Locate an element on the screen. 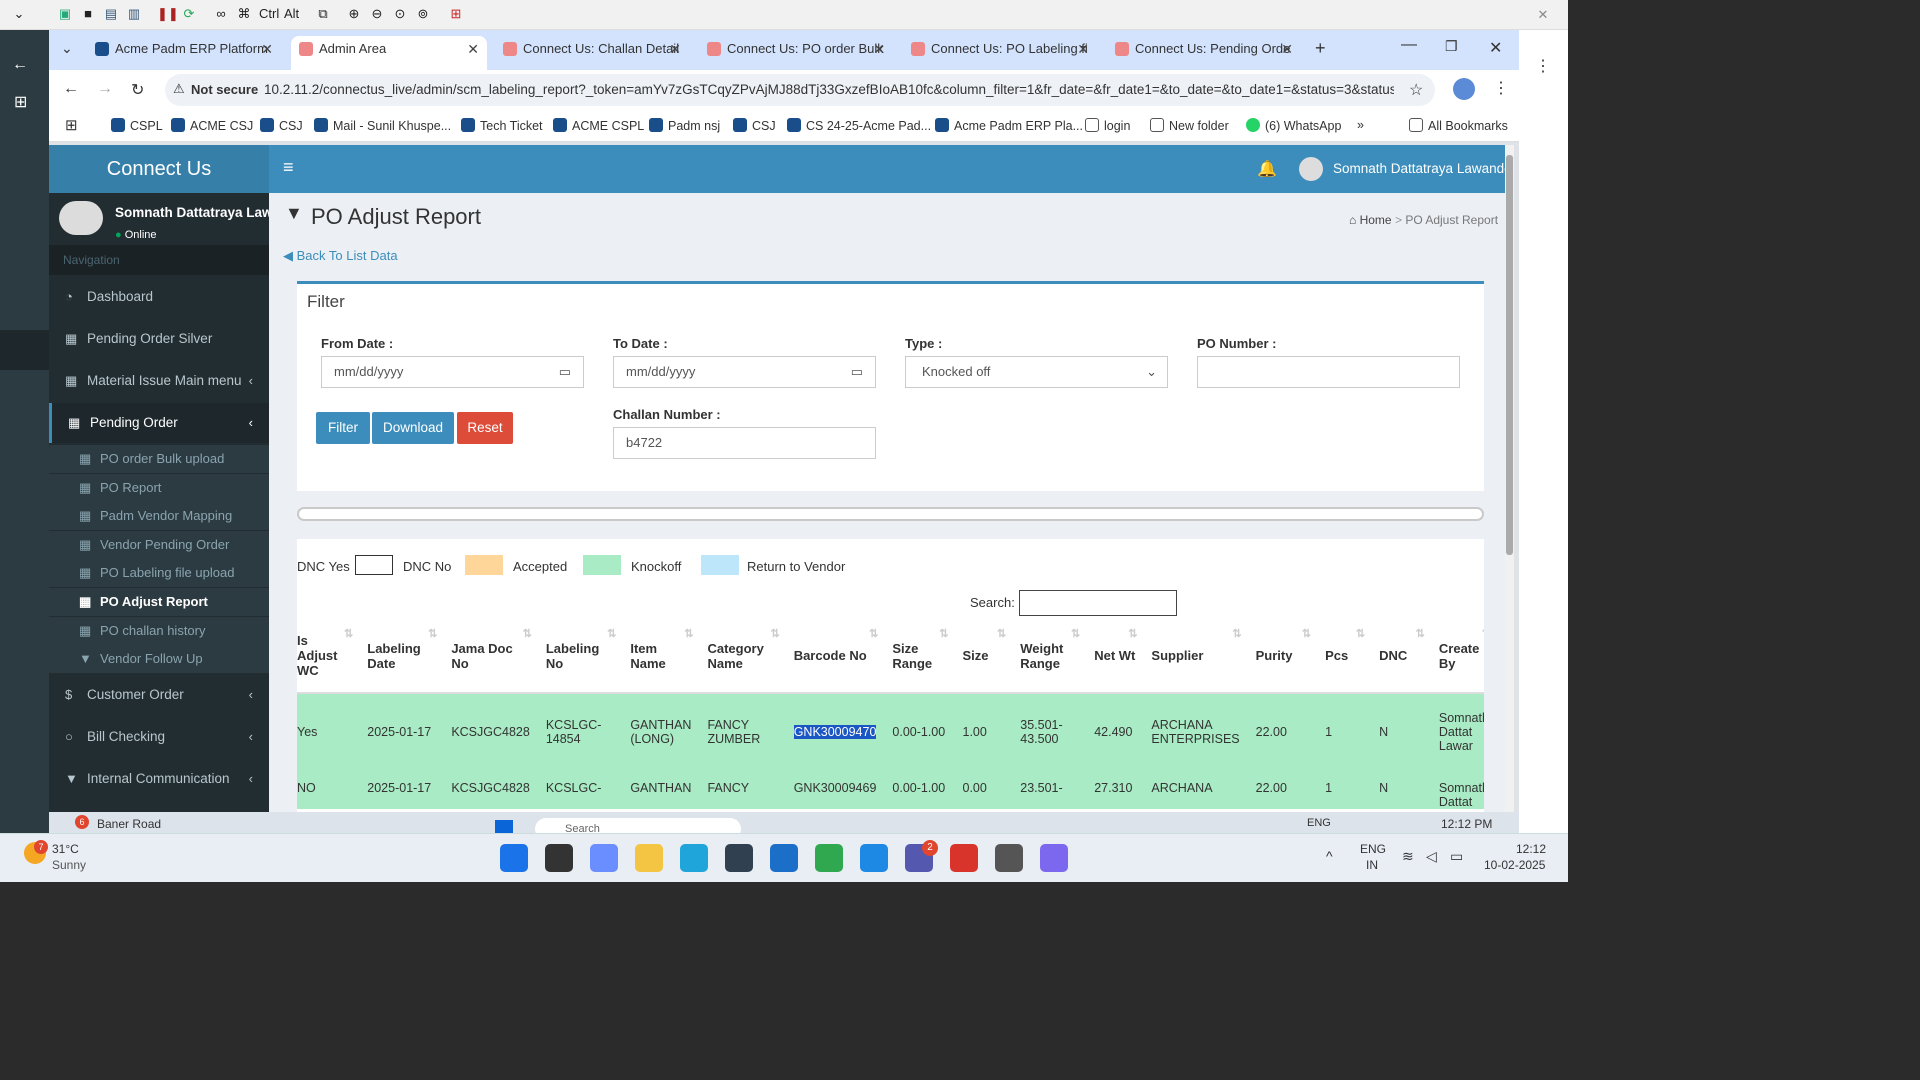 The width and height of the screenshot is (1920, 1080). close-window-icon: ✕ is located at coordinates (1495, 48).